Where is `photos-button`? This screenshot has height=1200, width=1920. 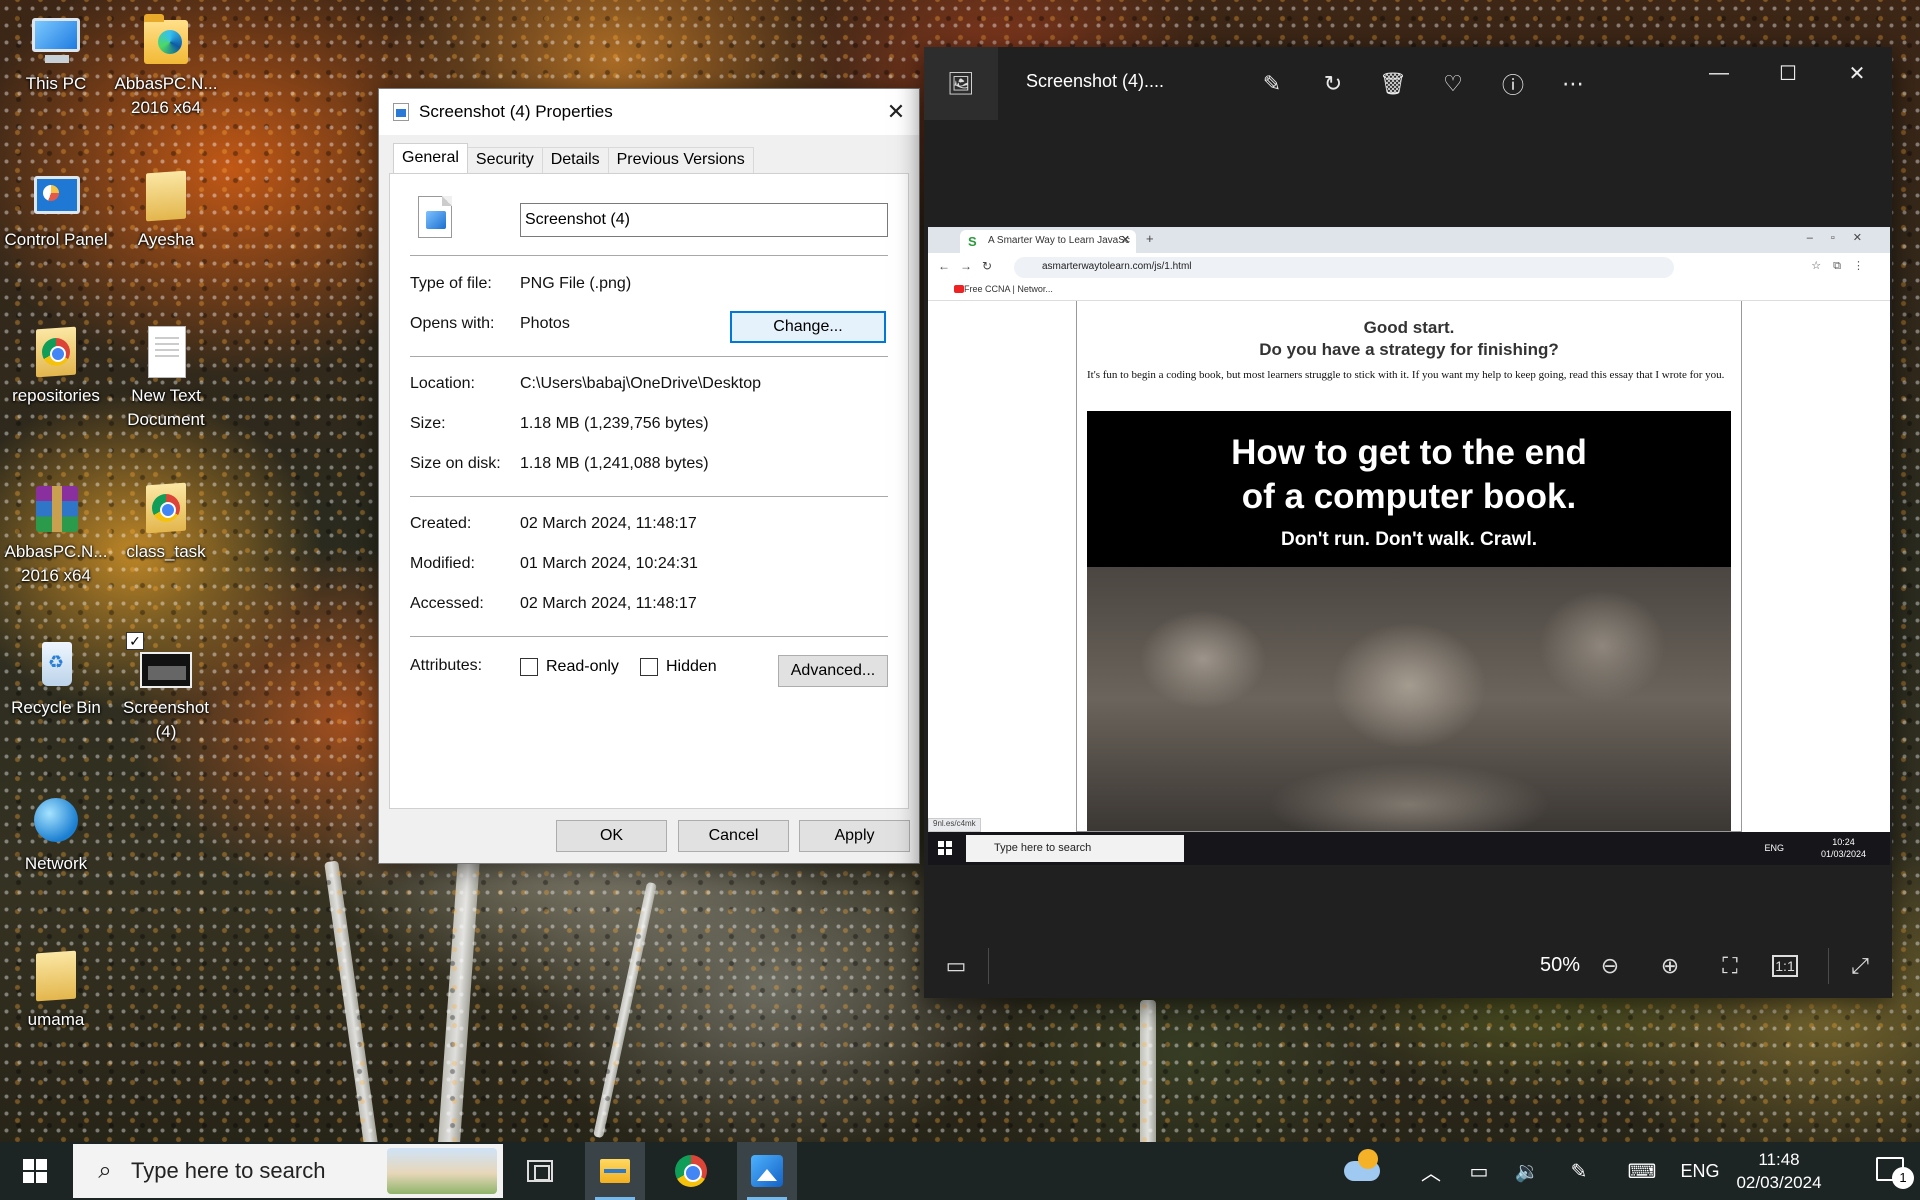 photos-button is located at coordinates (767, 1171).